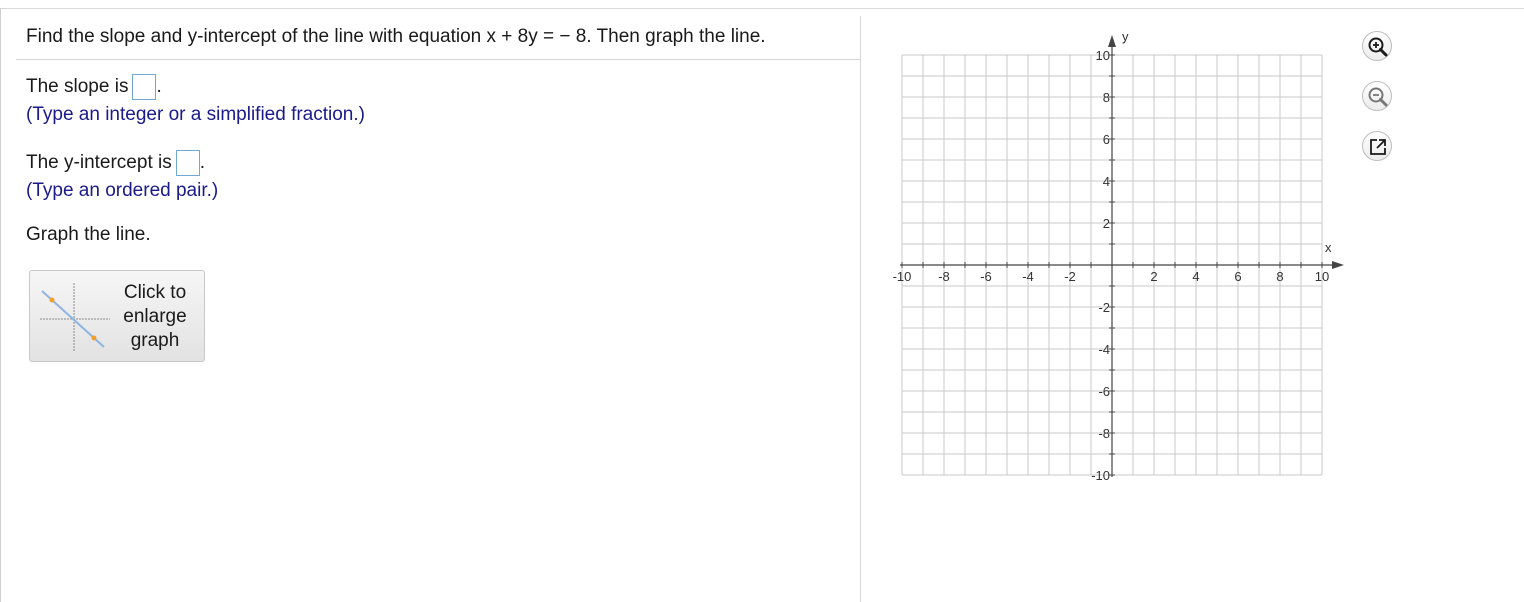 The height and width of the screenshot is (602, 1524). Describe the element at coordinates (1338, 265) in the screenshot. I see `x-axis-arrow` at that location.